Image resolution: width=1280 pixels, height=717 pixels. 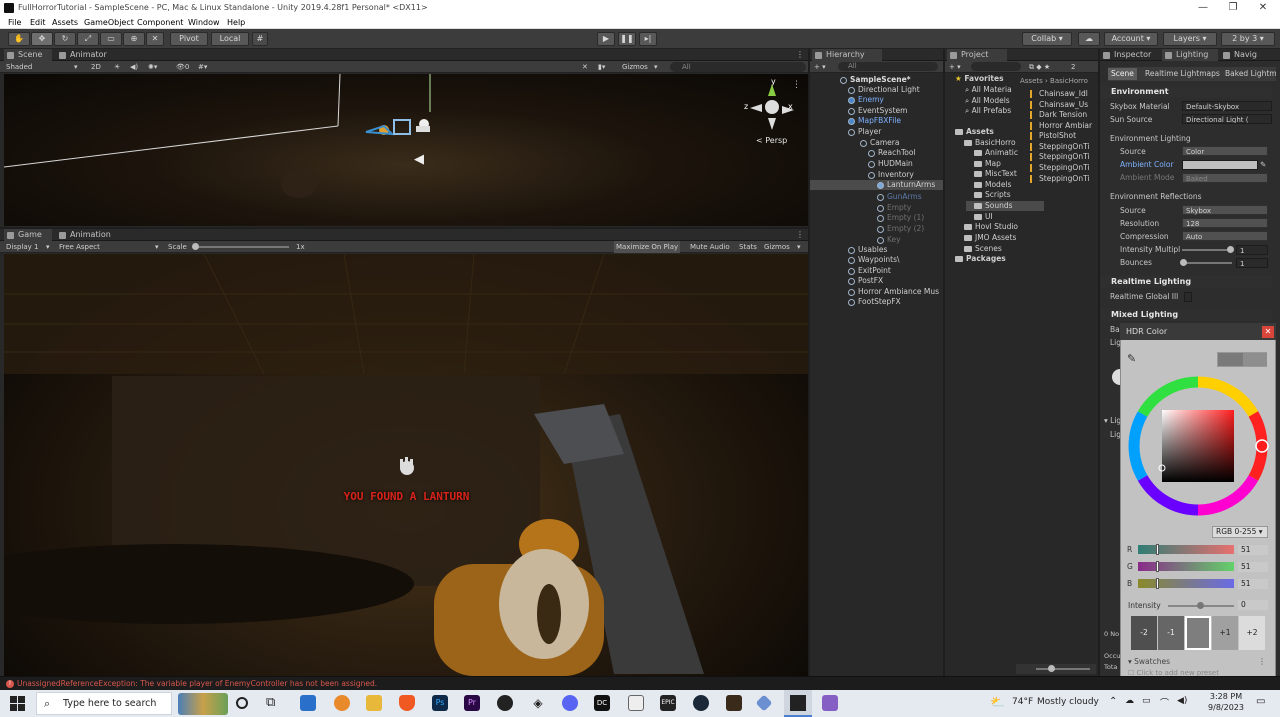 I want to click on project-packages: Packages, so click(x=980, y=259).